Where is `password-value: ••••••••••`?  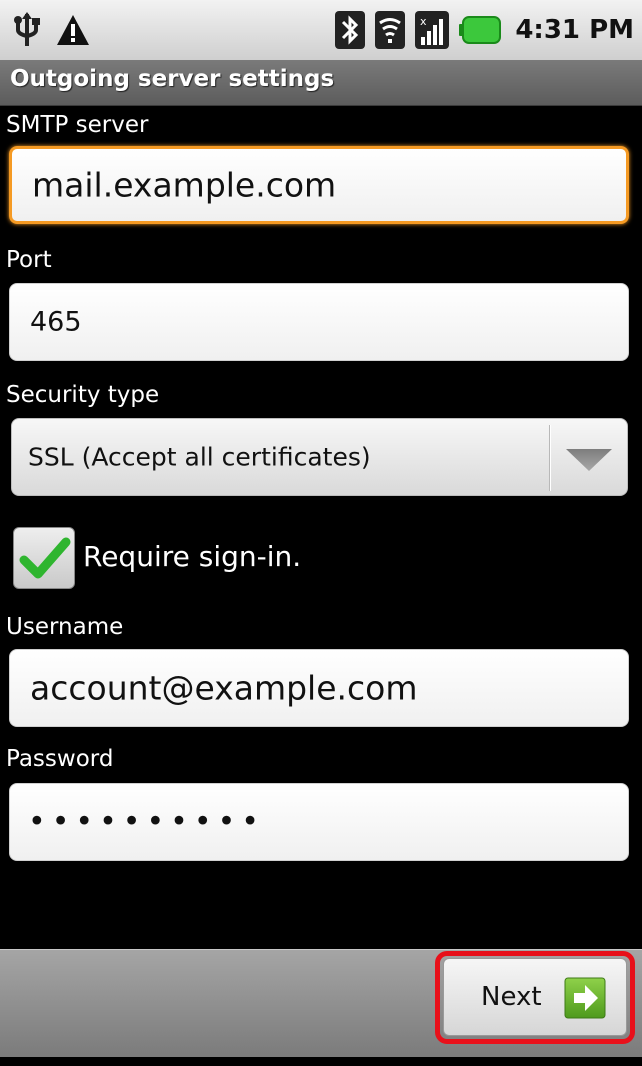
password-value: •••••••••• is located at coordinates (146, 822).